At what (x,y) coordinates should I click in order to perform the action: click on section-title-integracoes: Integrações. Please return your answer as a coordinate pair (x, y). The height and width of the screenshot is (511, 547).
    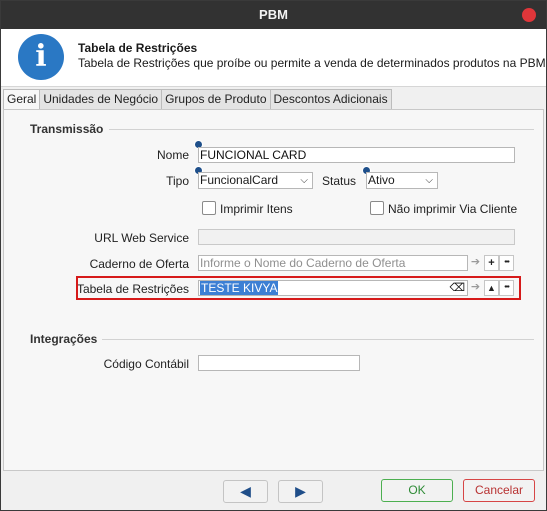
    Looking at the image, I should click on (64, 339).